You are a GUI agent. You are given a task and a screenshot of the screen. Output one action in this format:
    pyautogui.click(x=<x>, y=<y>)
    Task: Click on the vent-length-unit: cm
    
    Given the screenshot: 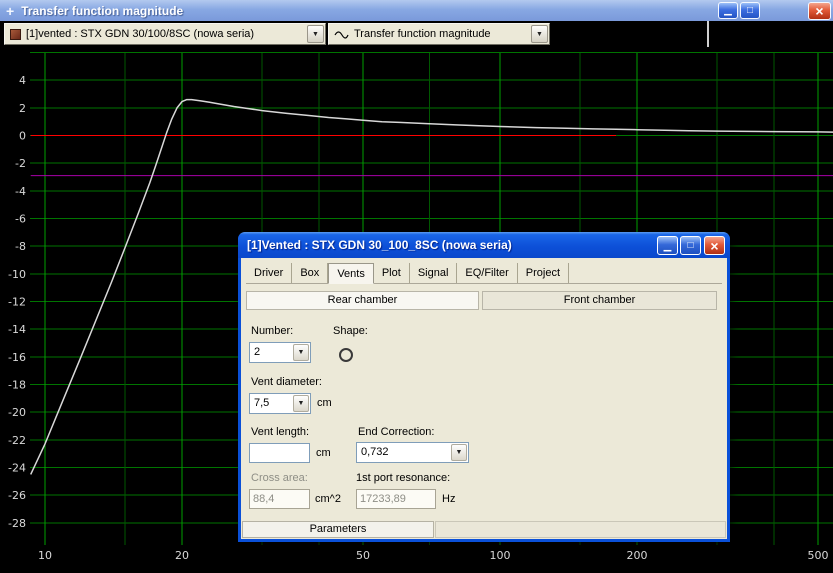 What is the action you would take?
    pyautogui.click(x=323, y=453)
    